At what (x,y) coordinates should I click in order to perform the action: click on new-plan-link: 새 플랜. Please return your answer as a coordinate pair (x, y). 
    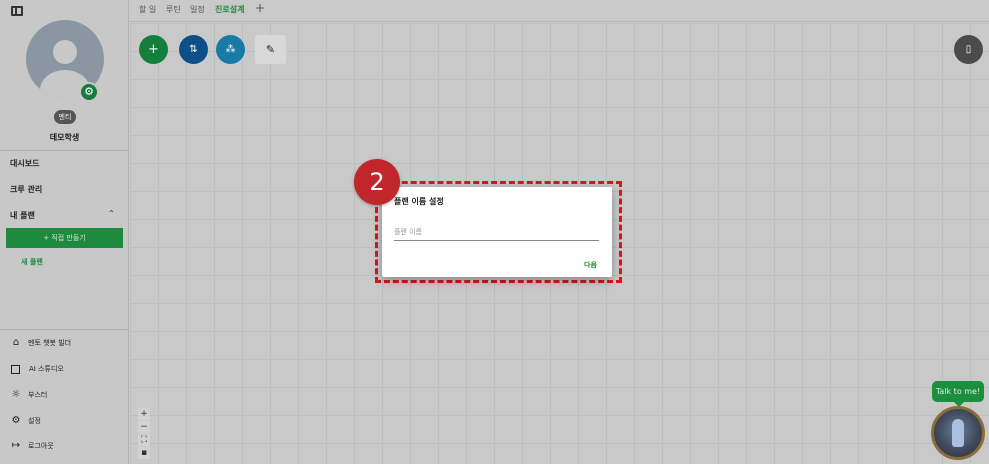
    Looking at the image, I should click on (32, 262).